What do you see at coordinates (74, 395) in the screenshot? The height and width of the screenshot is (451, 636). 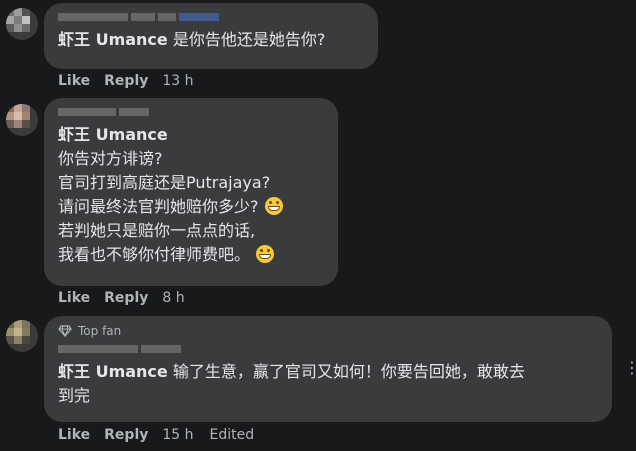 I see `comment-line: 到完` at bounding box center [74, 395].